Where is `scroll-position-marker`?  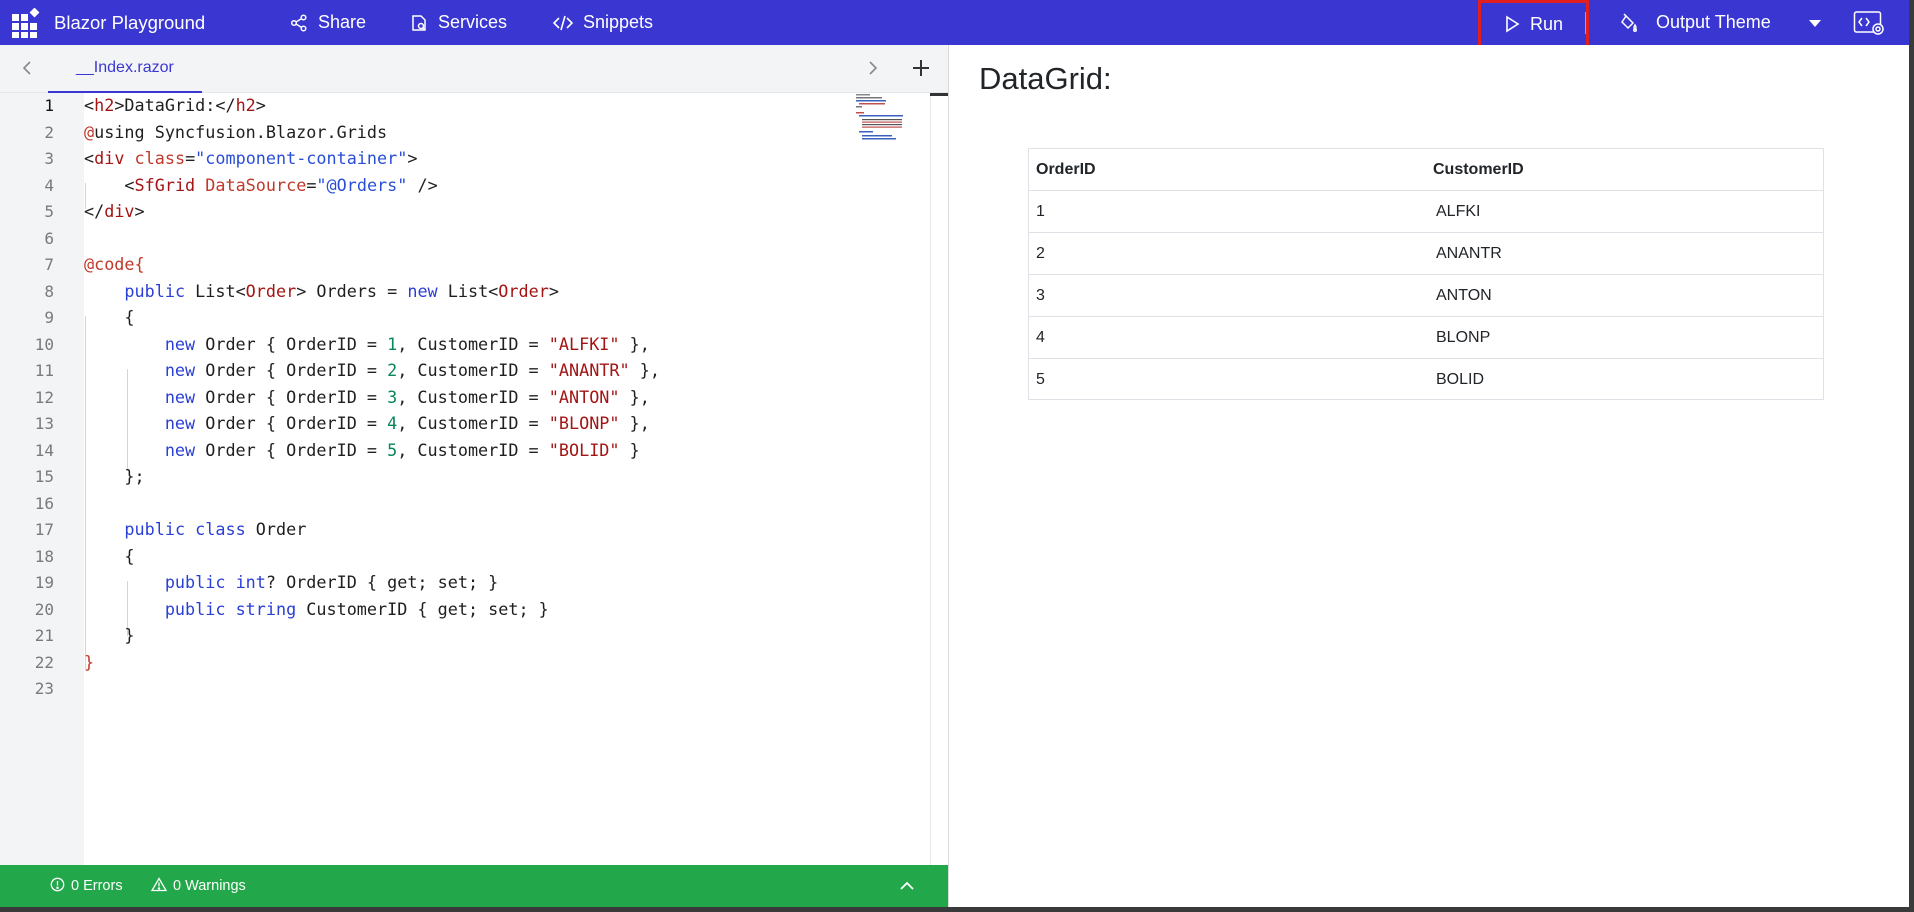
scroll-position-marker is located at coordinates (939, 94).